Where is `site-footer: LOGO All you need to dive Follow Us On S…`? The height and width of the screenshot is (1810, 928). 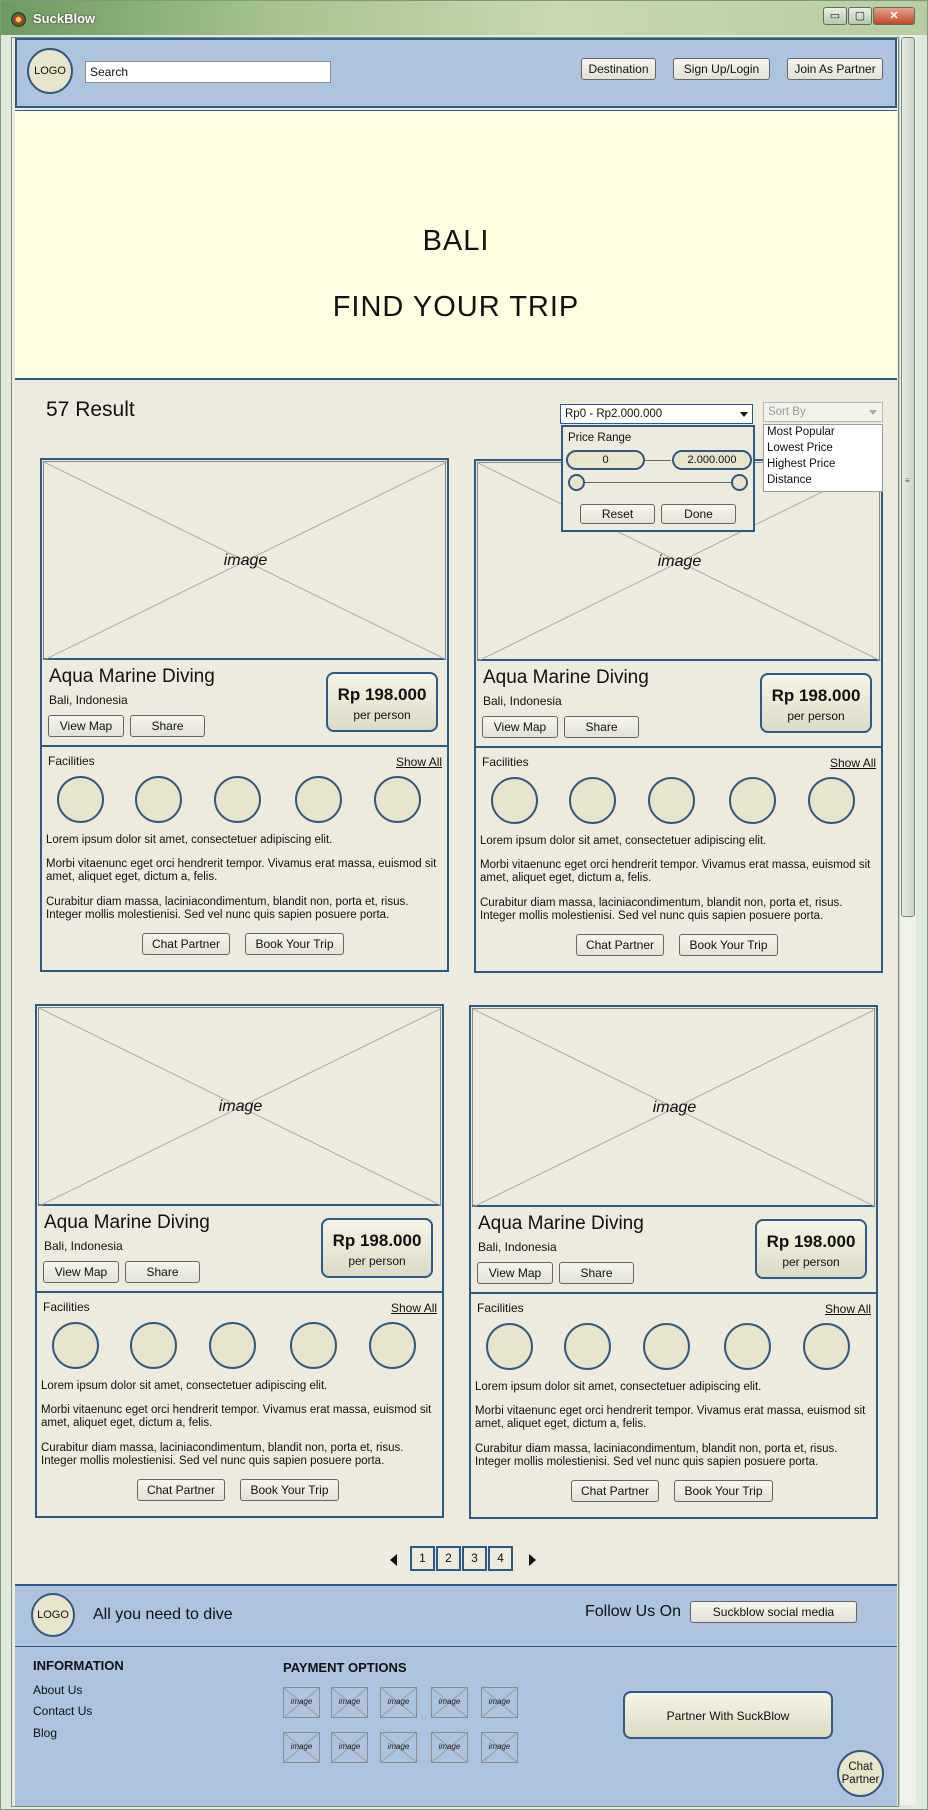
site-footer: LOGO All you need to dive Follow Us On S… is located at coordinates (456, 1695).